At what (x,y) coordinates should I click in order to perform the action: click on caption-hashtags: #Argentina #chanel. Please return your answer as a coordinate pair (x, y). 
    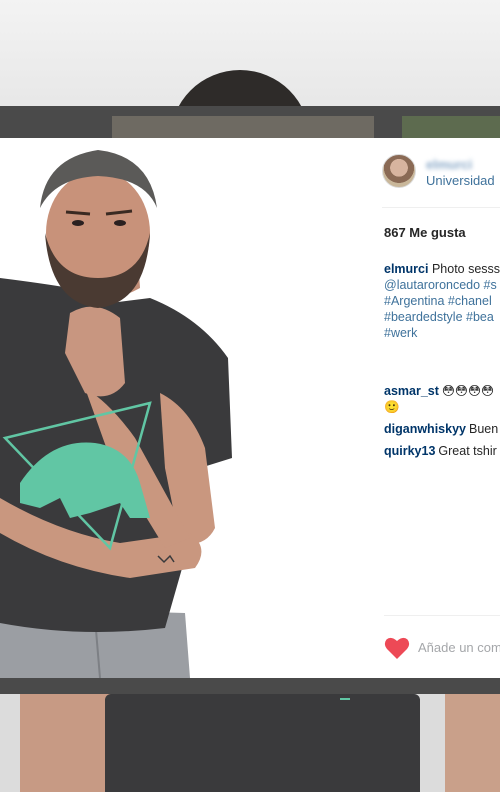
    Looking at the image, I should click on (438, 301).